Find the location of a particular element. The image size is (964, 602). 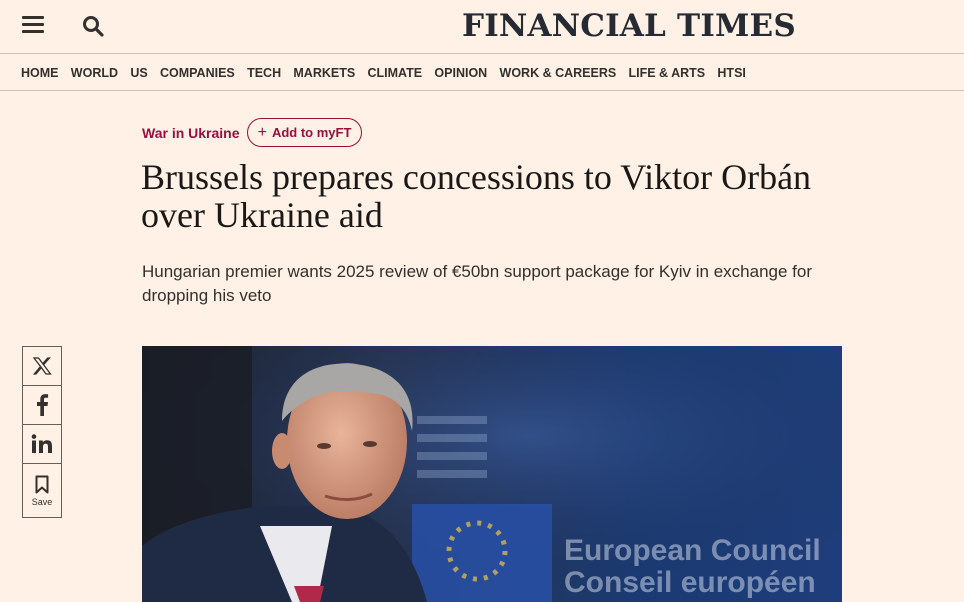

search-button is located at coordinates (93, 26).